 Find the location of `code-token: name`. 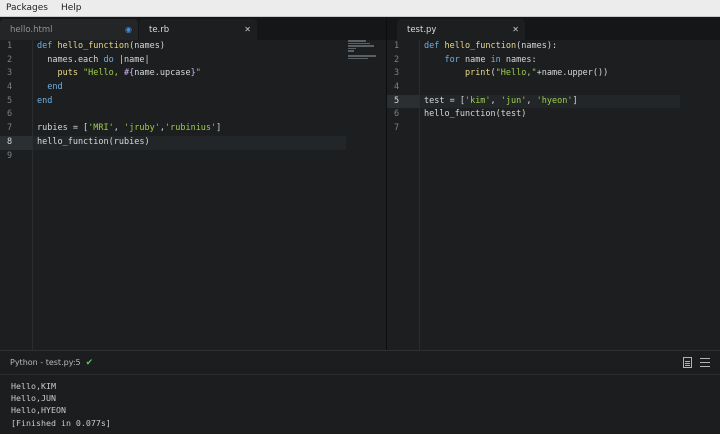

code-token: name is located at coordinates (475, 59).